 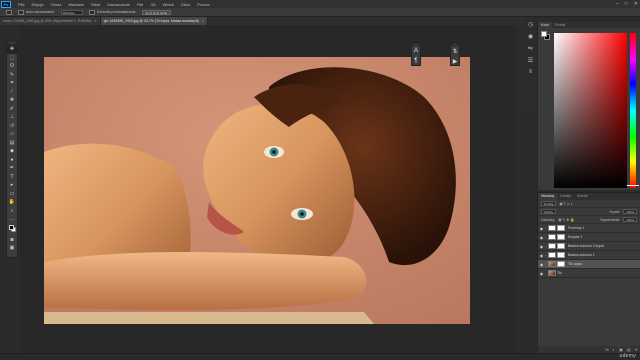 I want to click on fx-icon: fx, so click(x=607, y=349).